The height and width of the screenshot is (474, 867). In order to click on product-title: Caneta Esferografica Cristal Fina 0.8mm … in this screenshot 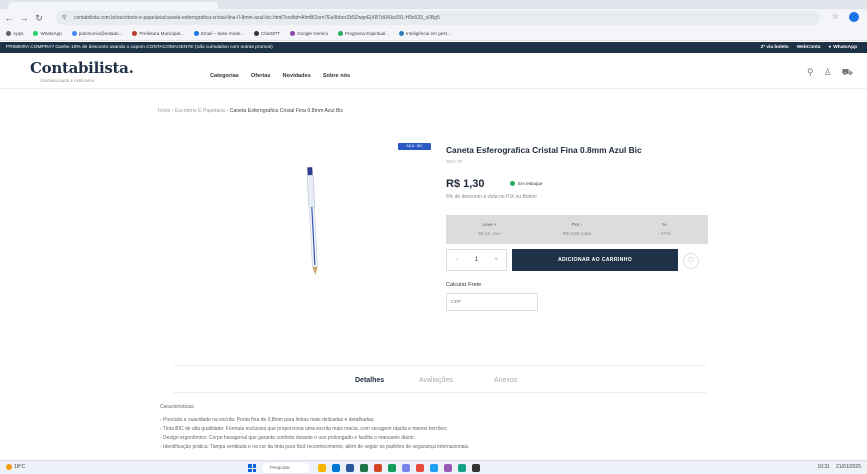, I will do `click(544, 150)`.